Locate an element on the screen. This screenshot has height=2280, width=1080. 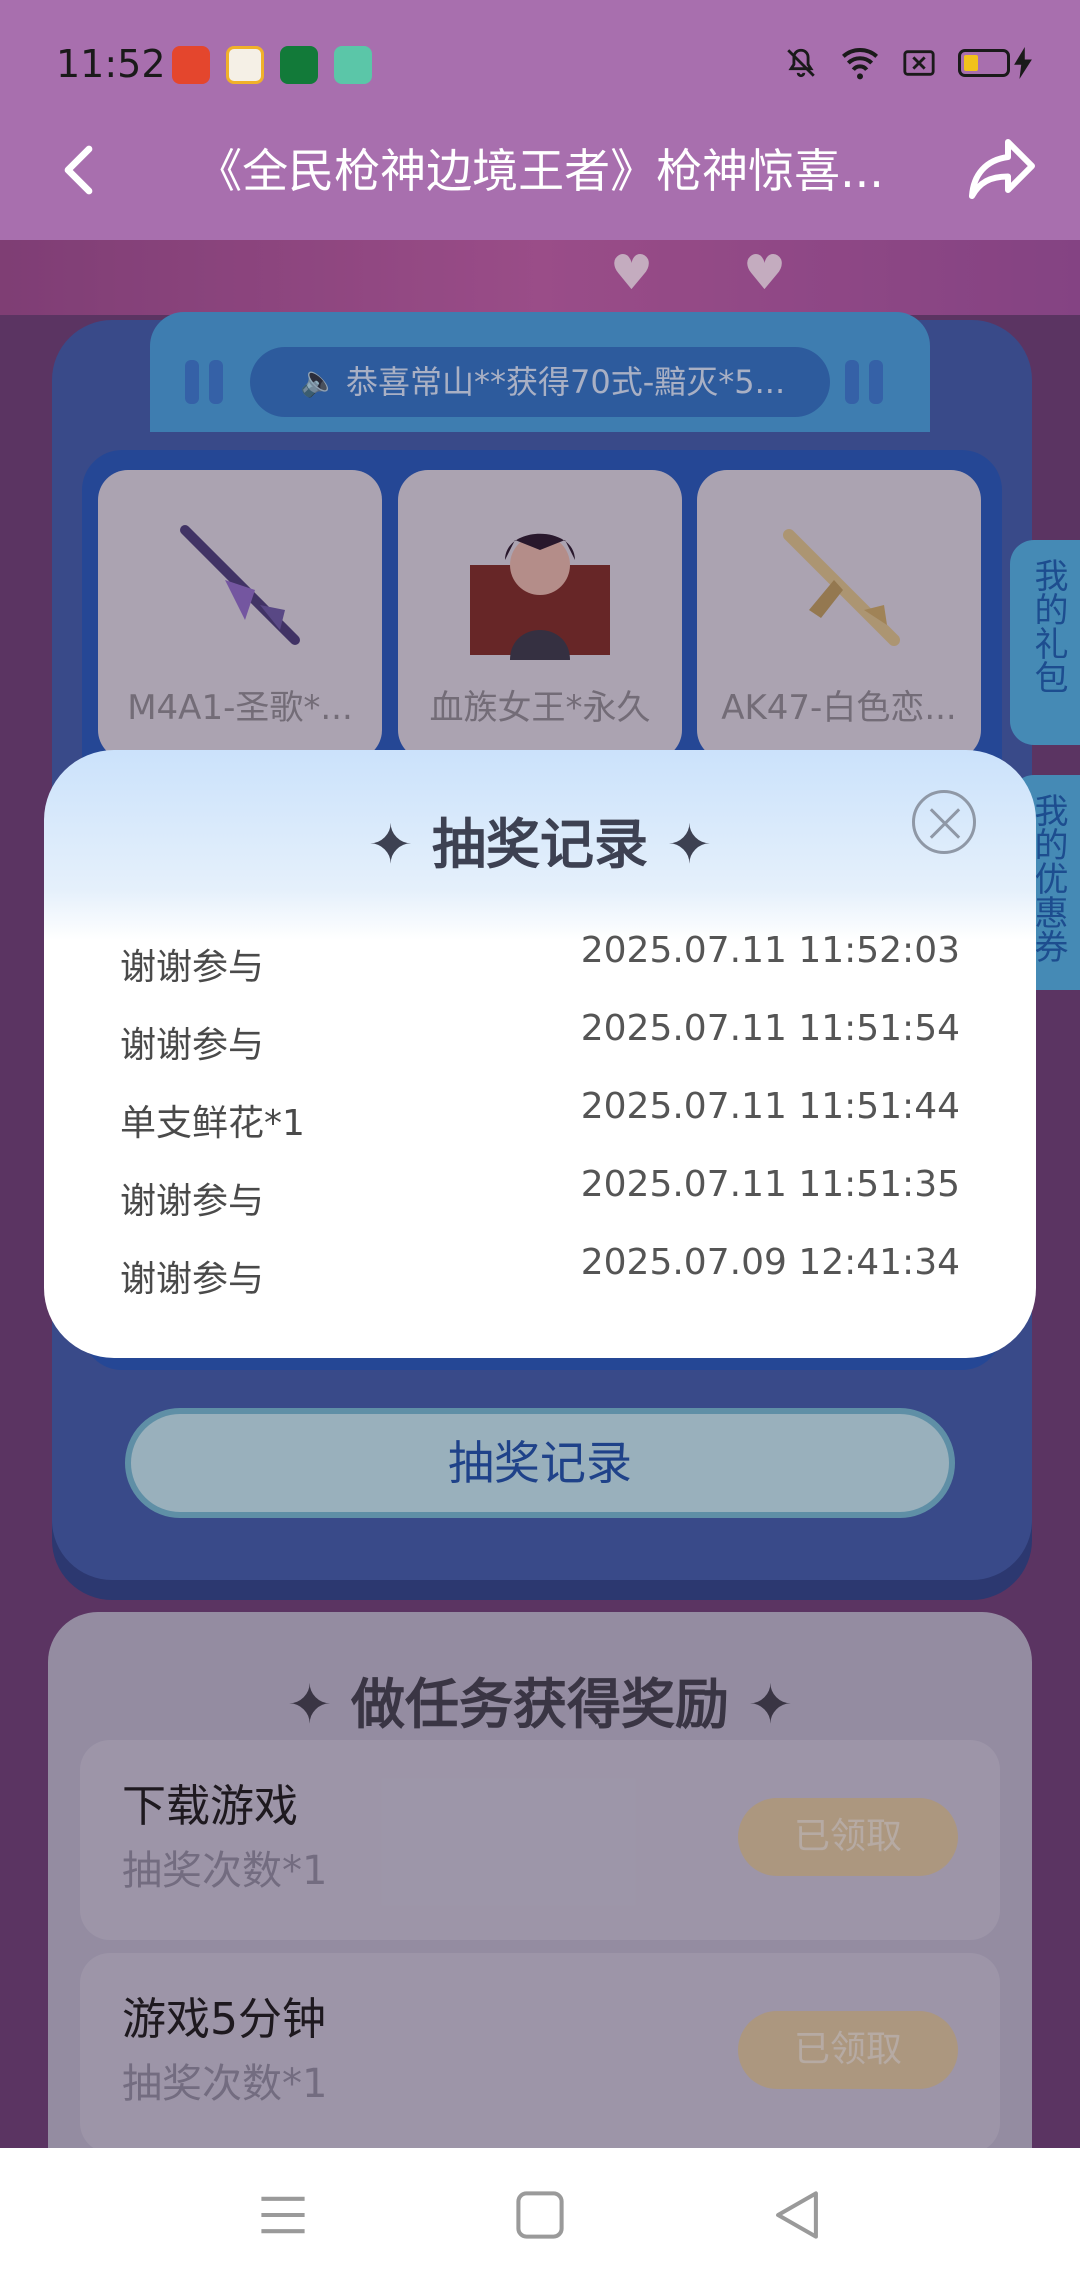
no-sim-icon is located at coordinates (919, 63).